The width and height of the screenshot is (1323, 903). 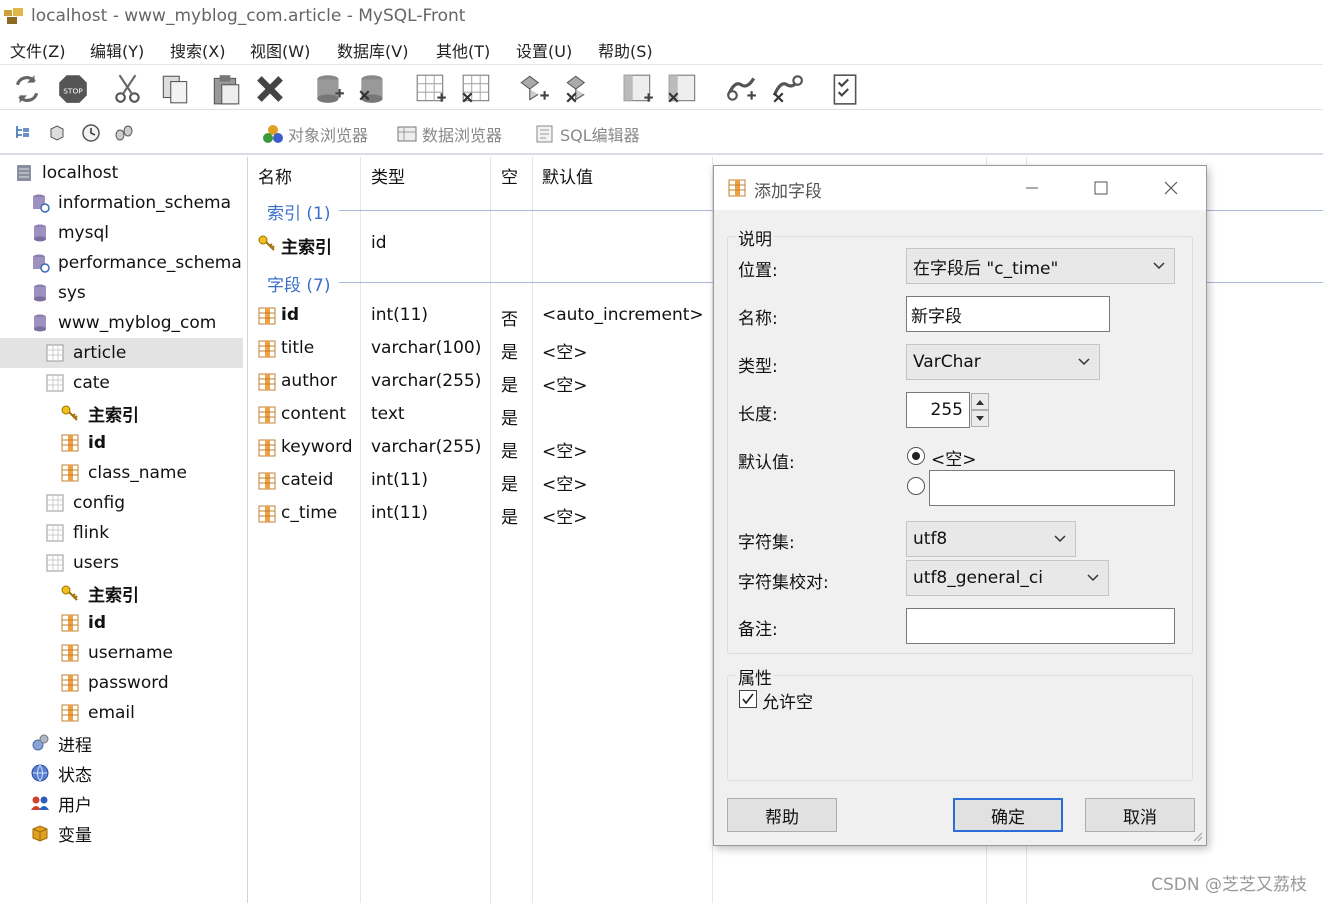 What do you see at coordinates (1003, 362) in the screenshot?
I see `type-select: VarChar` at bounding box center [1003, 362].